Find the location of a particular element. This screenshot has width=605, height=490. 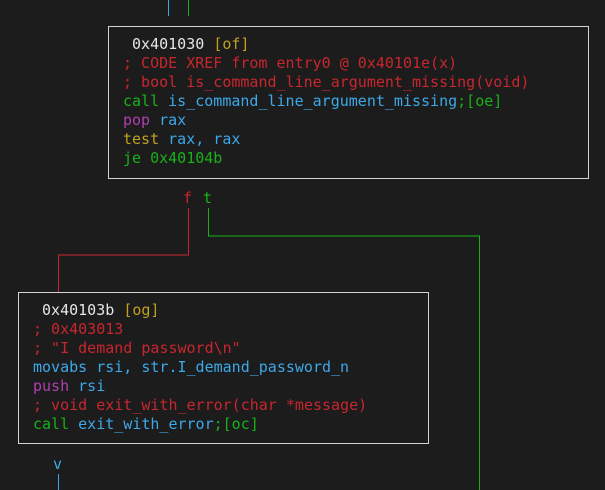

block-address: 0x401030 is located at coordinates (168, 44).